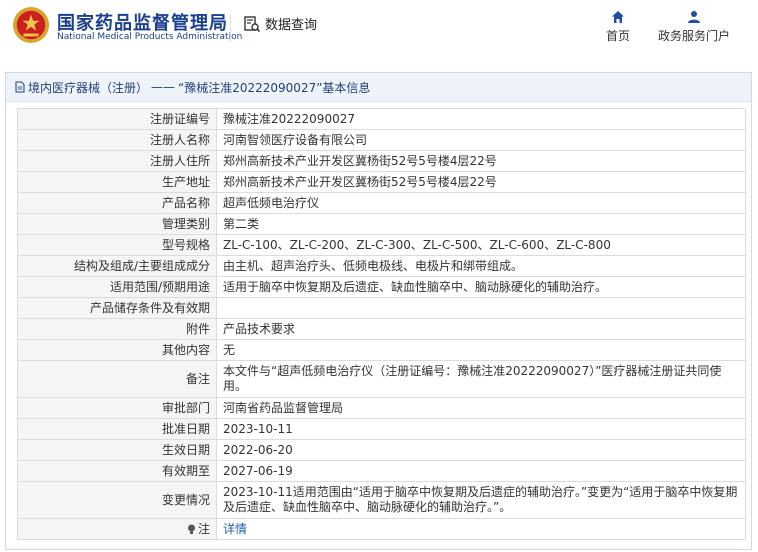 The width and height of the screenshot is (758, 552). Describe the element at coordinates (117, 408) in the screenshot. I see `field-label: 审批部门` at that location.